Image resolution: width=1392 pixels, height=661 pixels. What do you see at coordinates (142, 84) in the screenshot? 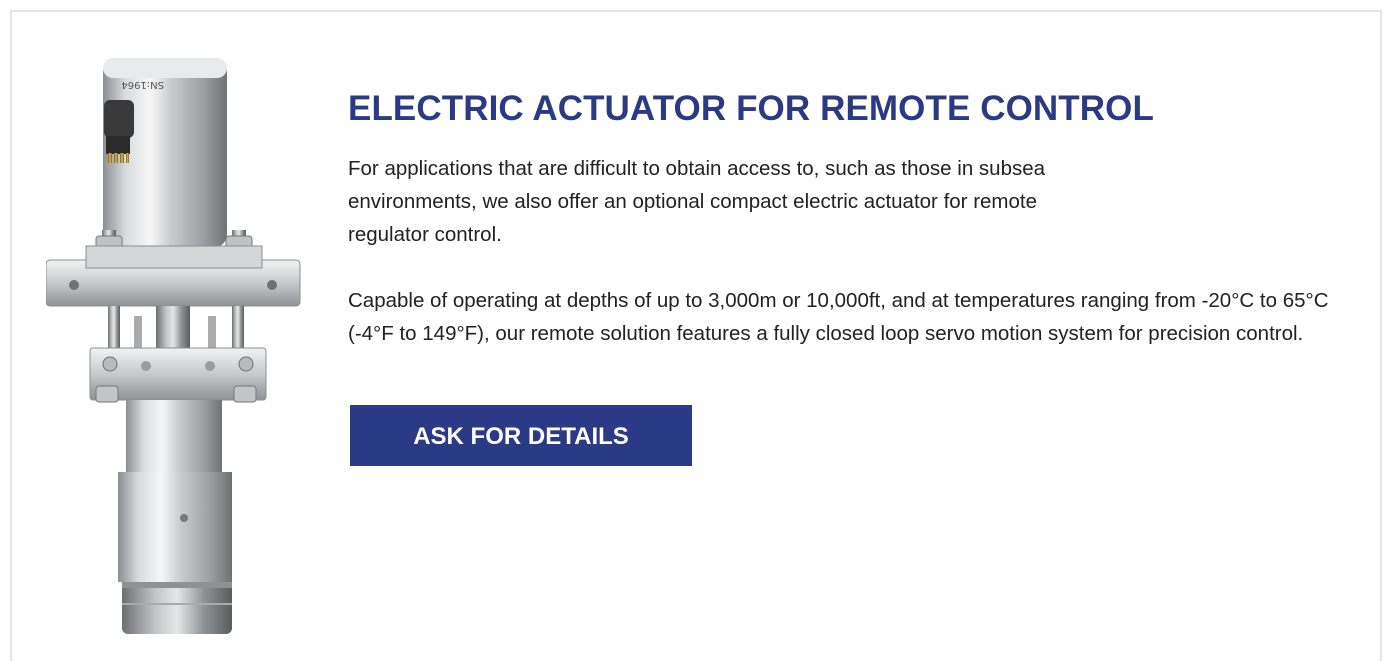
I see `serial-number-engraving: SN:1964` at bounding box center [142, 84].